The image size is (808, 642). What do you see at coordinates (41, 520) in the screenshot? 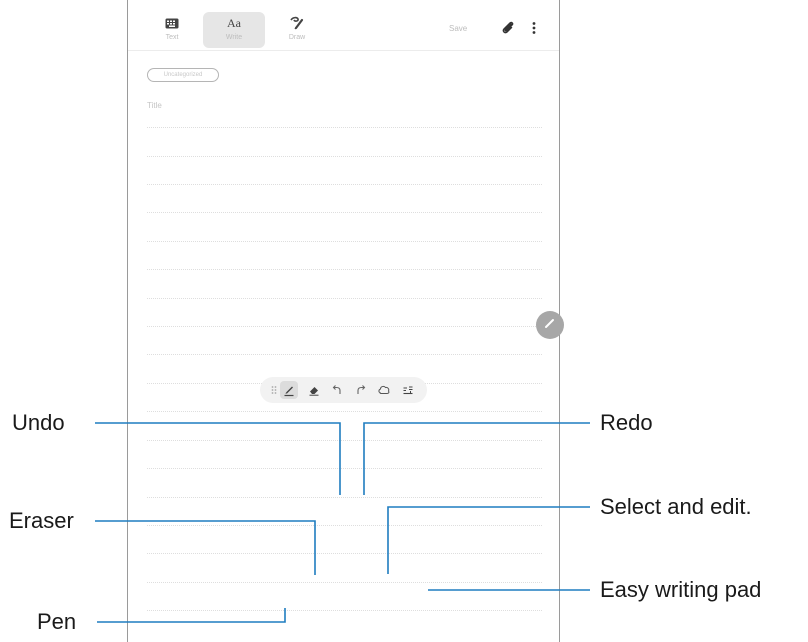
I see `eraser-callout: Eraser` at bounding box center [41, 520].